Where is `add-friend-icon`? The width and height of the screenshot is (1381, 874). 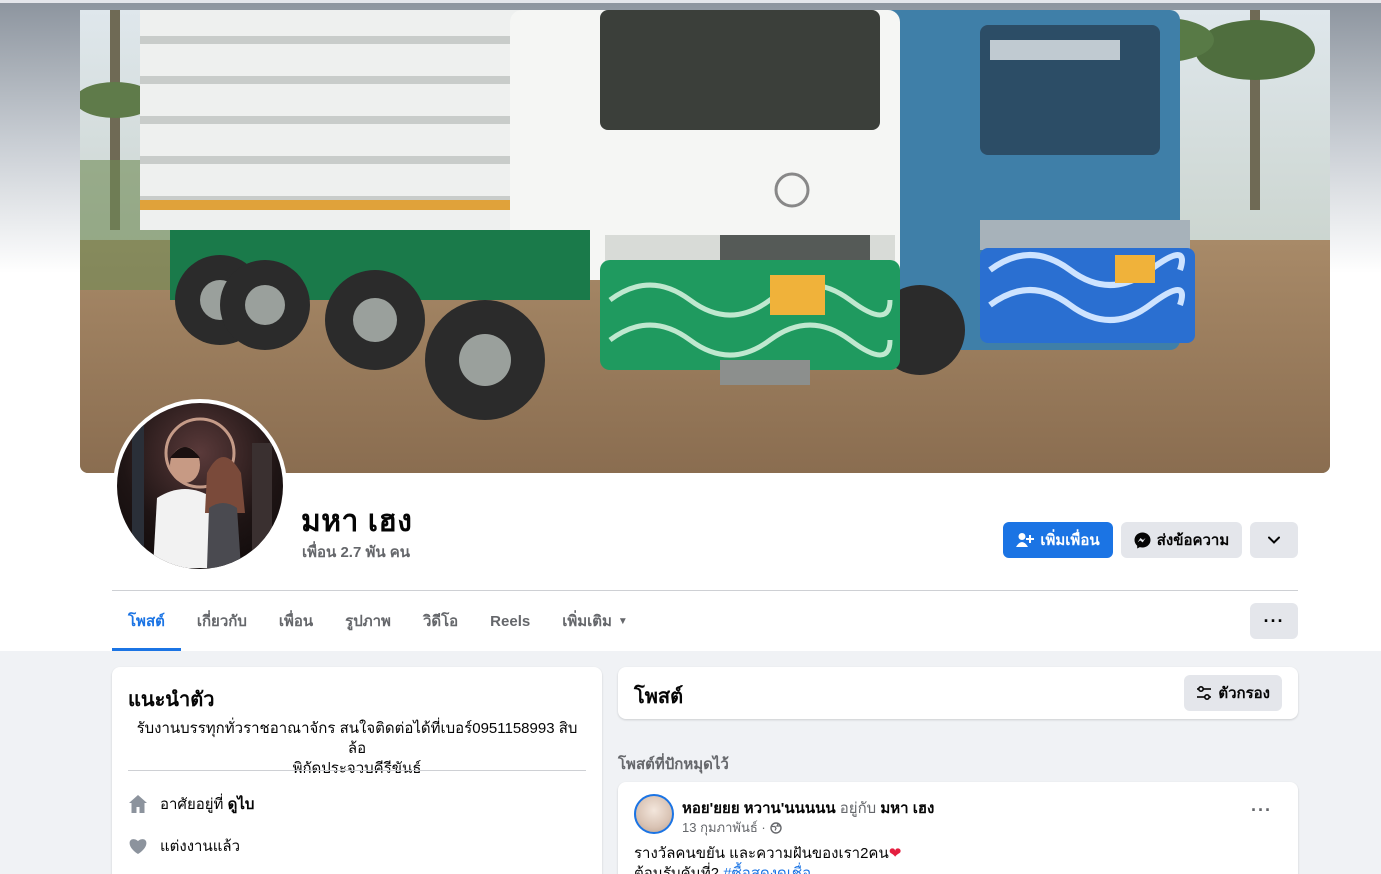
add-friend-icon is located at coordinates (1025, 540).